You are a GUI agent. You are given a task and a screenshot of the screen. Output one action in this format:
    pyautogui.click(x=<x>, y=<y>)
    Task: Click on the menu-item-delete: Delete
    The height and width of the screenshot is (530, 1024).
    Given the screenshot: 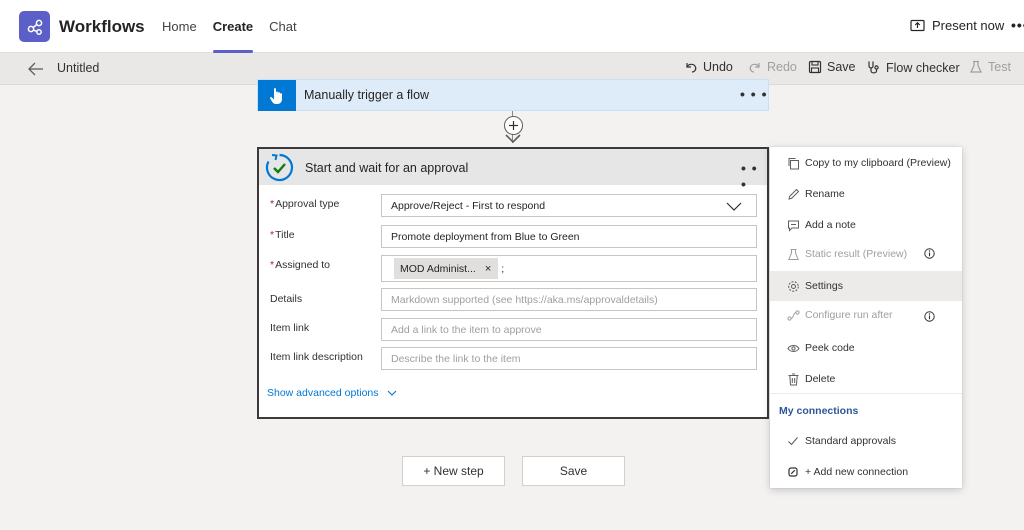 What is the action you would take?
    pyautogui.click(x=866, y=379)
    